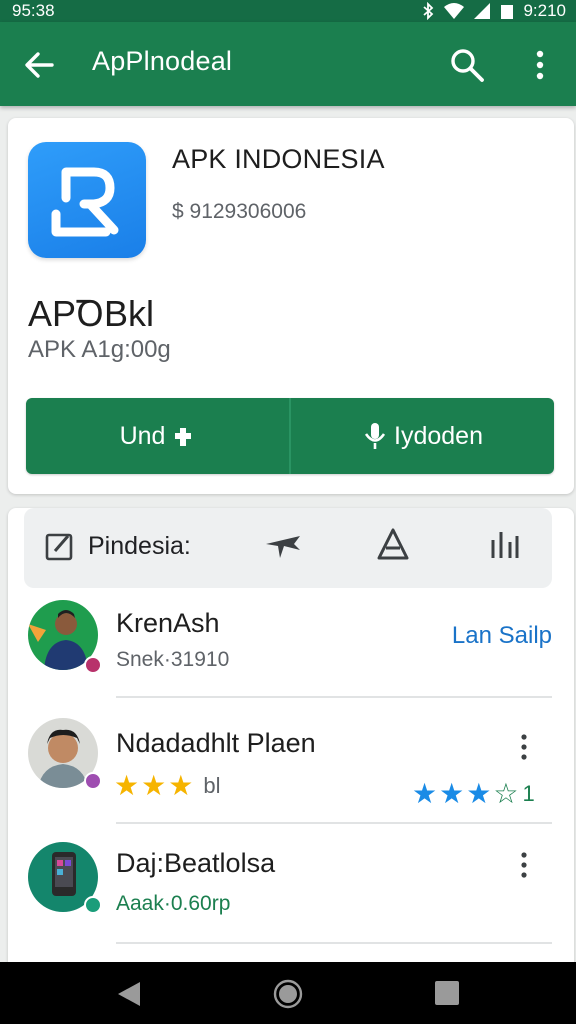  Describe the element at coordinates (139, 546) in the screenshot. I see `filter-label: Pindesia:` at that location.